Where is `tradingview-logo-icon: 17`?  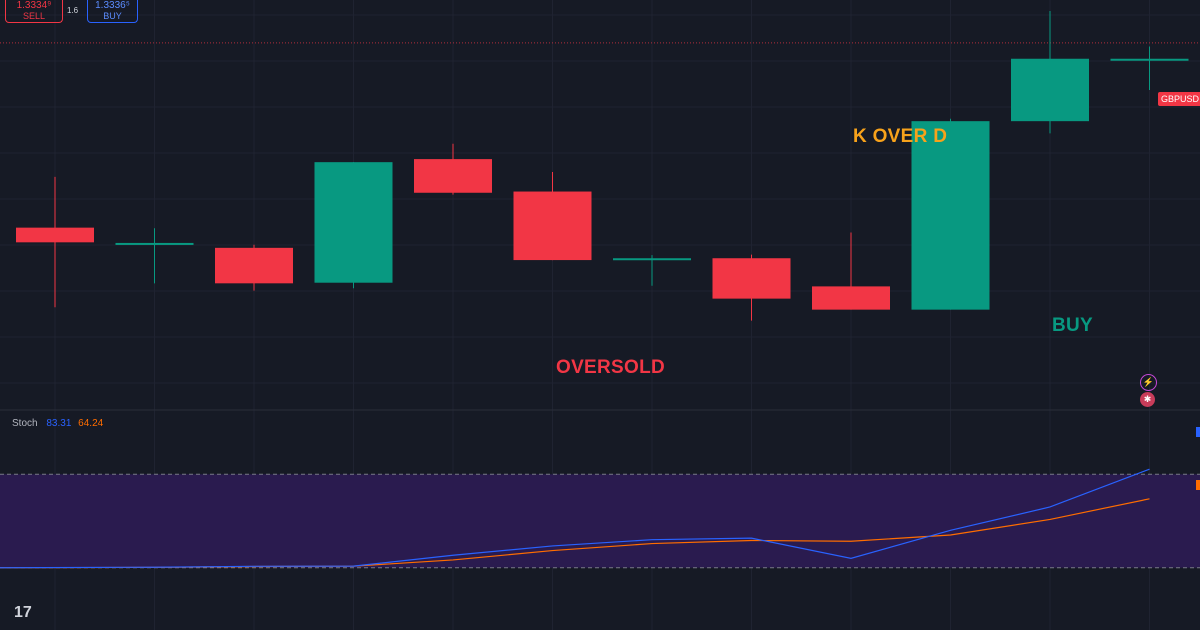 tradingview-logo-icon: 17 is located at coordinates (23, 613).